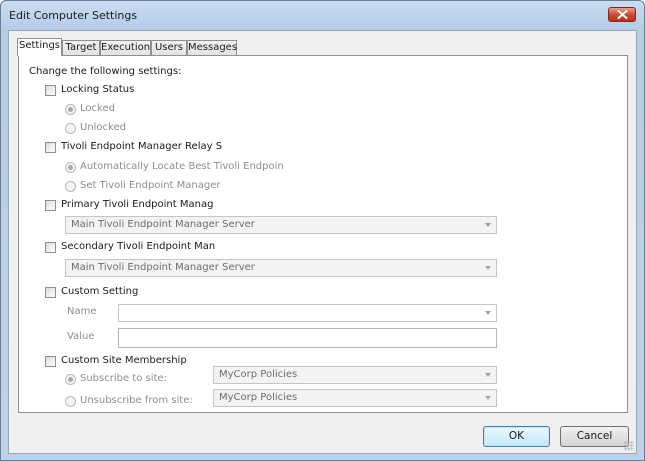 The image size is (645, 461). What do you see at coordinates (142, 146) in the screenshot?
I see `relay-setting-label: Tivoli Endpoint Manager Relay S` at bounding box center [142, 146].